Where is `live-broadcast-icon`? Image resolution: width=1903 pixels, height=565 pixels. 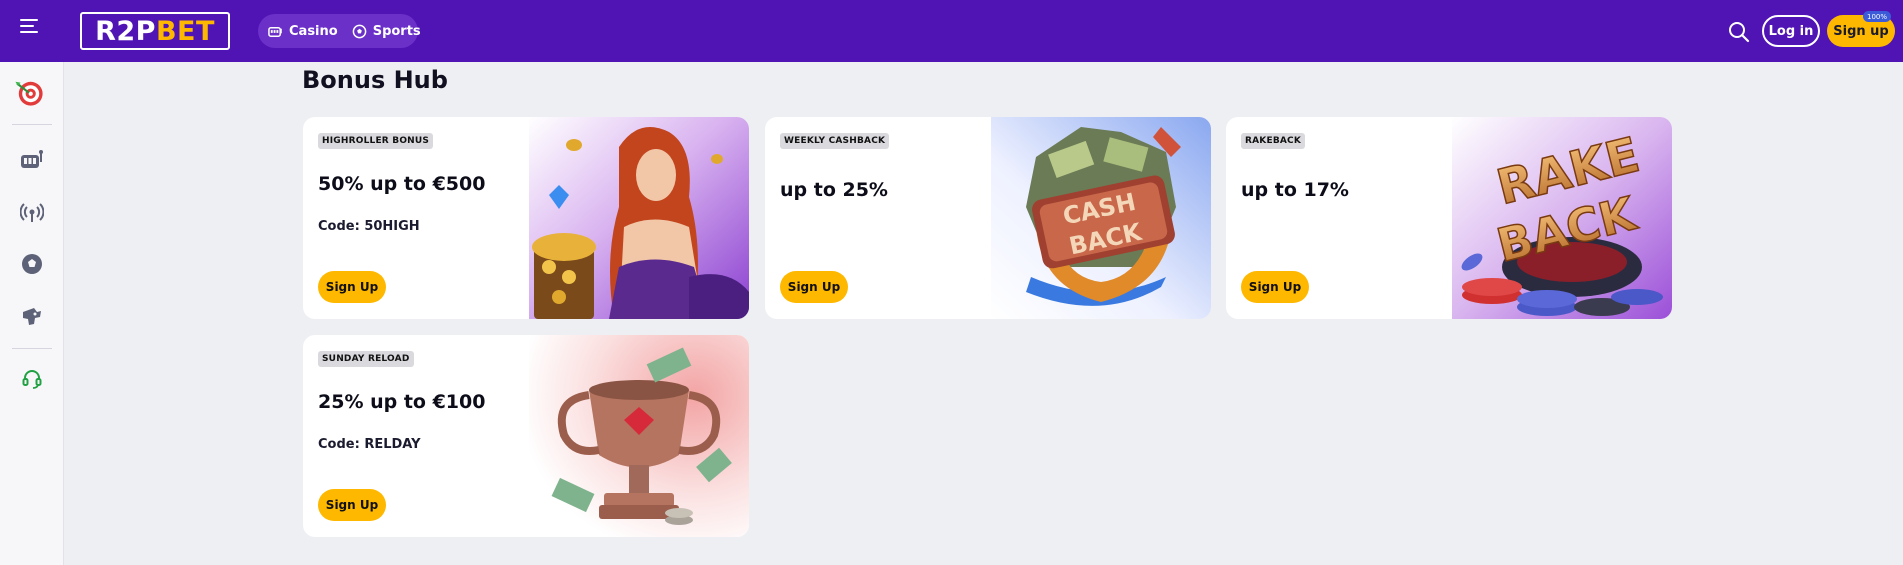 live-broadcast-icon is located at coordinates (32, 212).